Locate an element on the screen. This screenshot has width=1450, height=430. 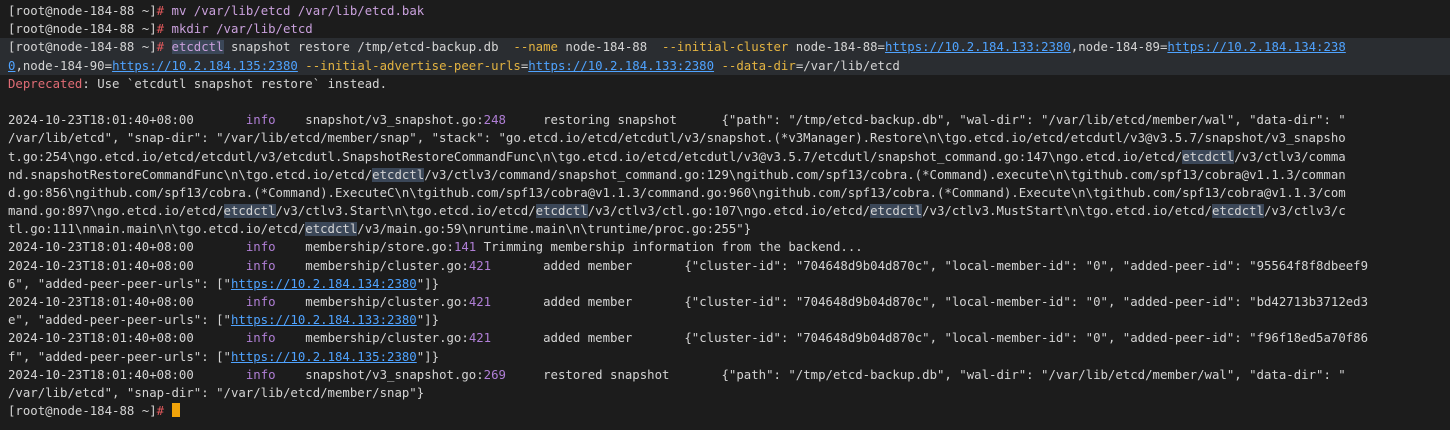
etcdctl-selected: etcdctl is located at coordinates (197, 47).